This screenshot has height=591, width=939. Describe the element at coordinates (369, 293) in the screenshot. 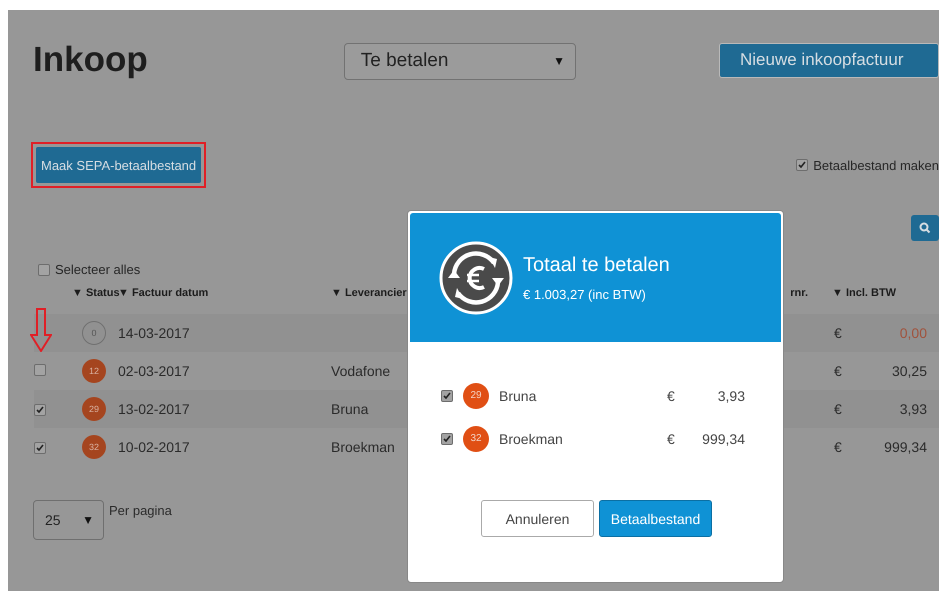

I see `column-header: ▼ Leverancier` at that location.